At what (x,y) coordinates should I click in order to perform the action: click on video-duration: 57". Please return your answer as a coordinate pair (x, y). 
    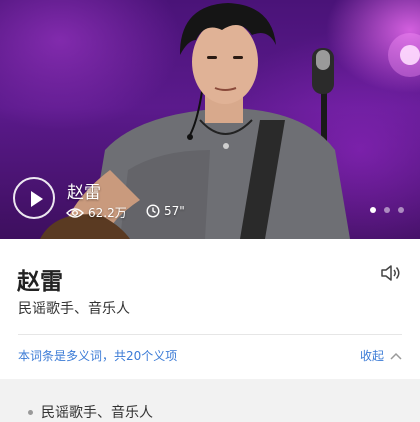
    Looking at the image, I should click on (165, 211).